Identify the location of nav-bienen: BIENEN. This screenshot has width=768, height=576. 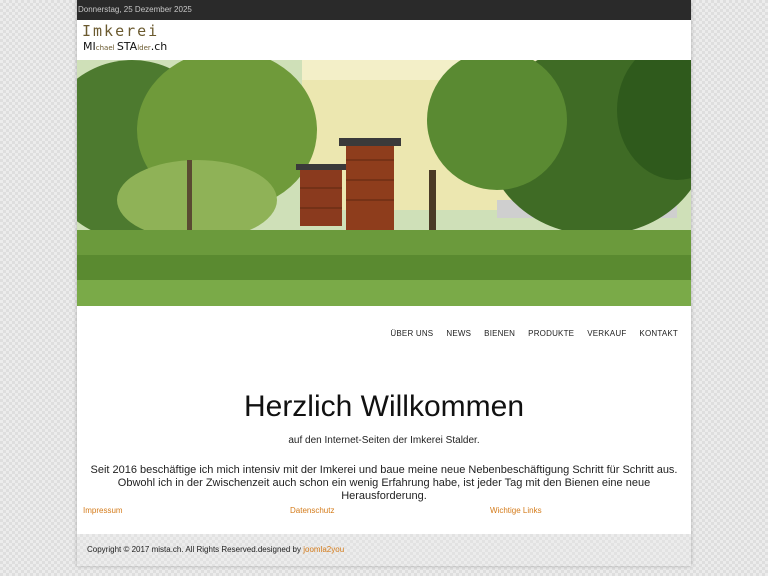
(499, 333).